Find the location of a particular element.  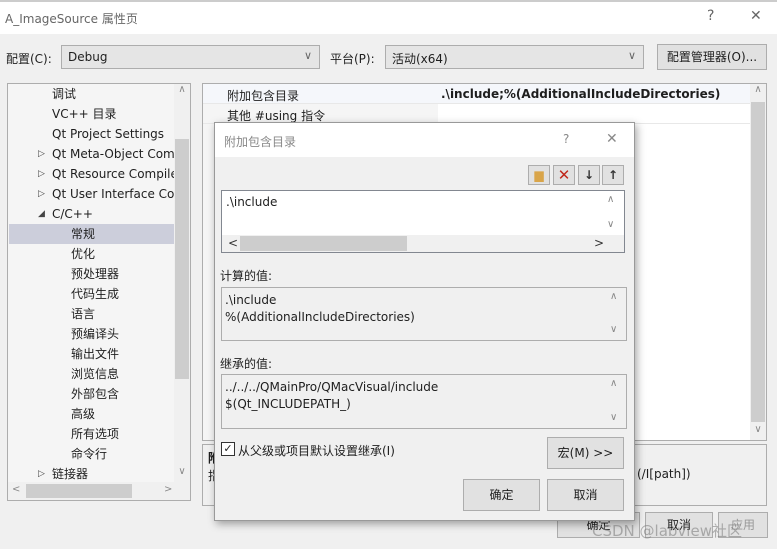

tree-item: Qt Project Settings is located at coordinates (91, 134).